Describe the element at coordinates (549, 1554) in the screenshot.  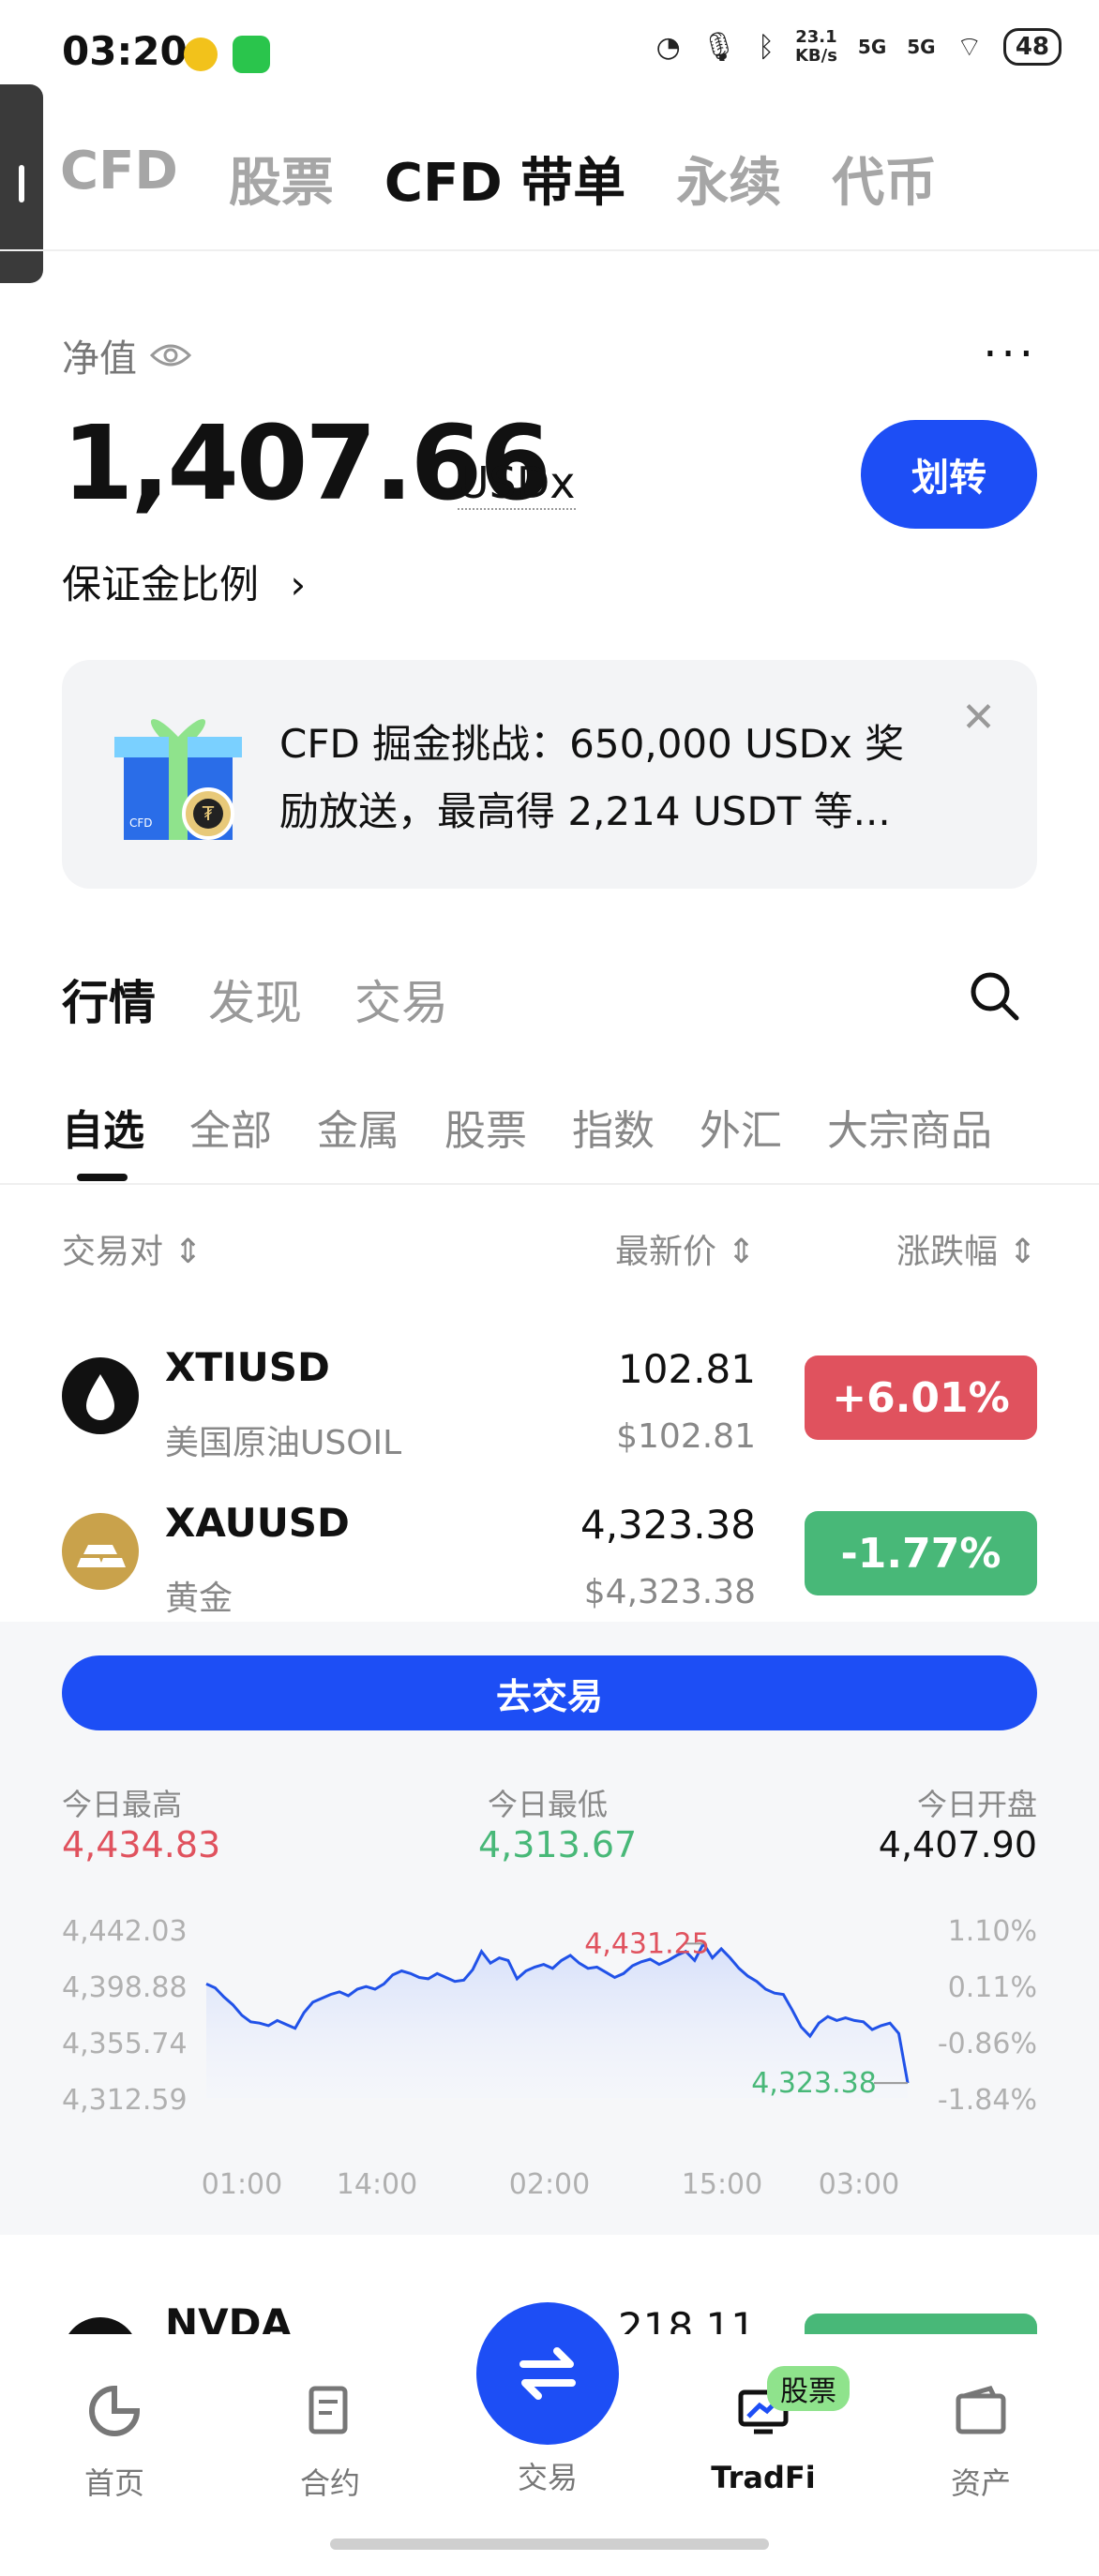
I see `table-row: XAUUSD 黄金 4,323.38 $4,323.38 -1.77%` at that location.